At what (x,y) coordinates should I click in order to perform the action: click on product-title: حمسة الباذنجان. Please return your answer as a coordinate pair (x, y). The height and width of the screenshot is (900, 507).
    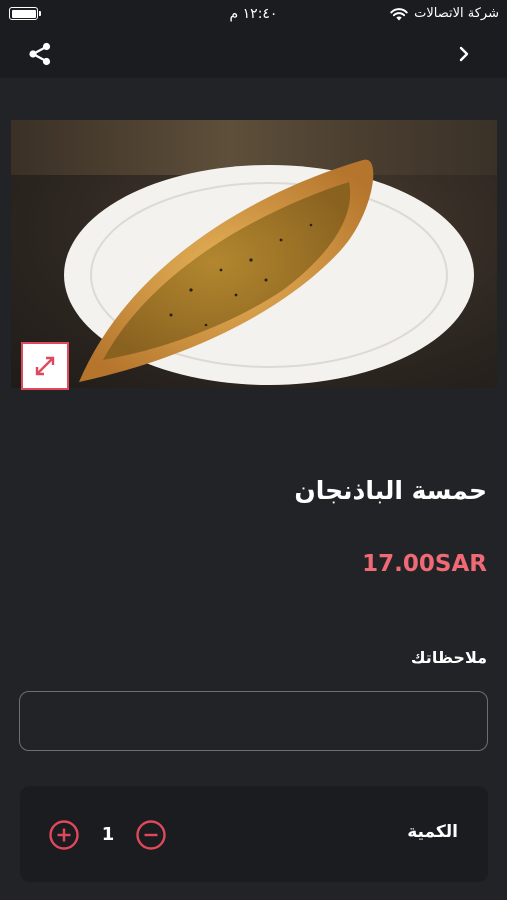
    Looking at the image, I should click on (390, 490).